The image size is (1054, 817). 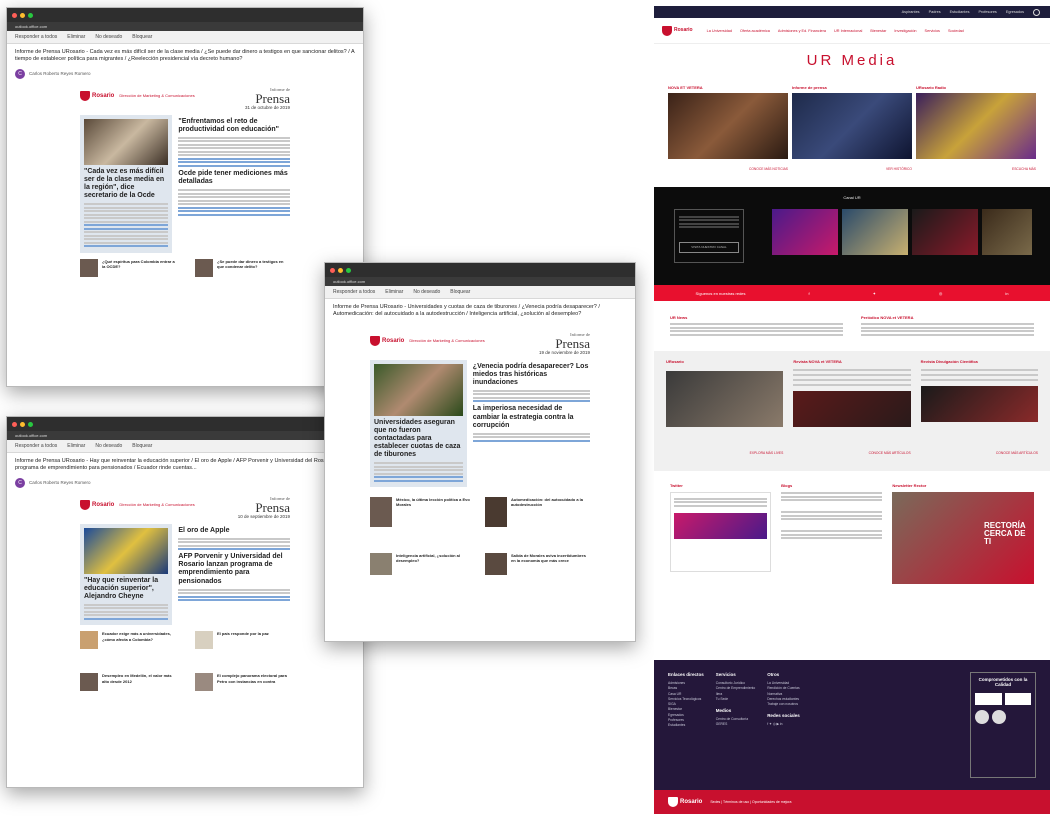 What do you see at coordinates (725, 399) in the screenshot?
I see `live-video` at bounding box center [725, 399].